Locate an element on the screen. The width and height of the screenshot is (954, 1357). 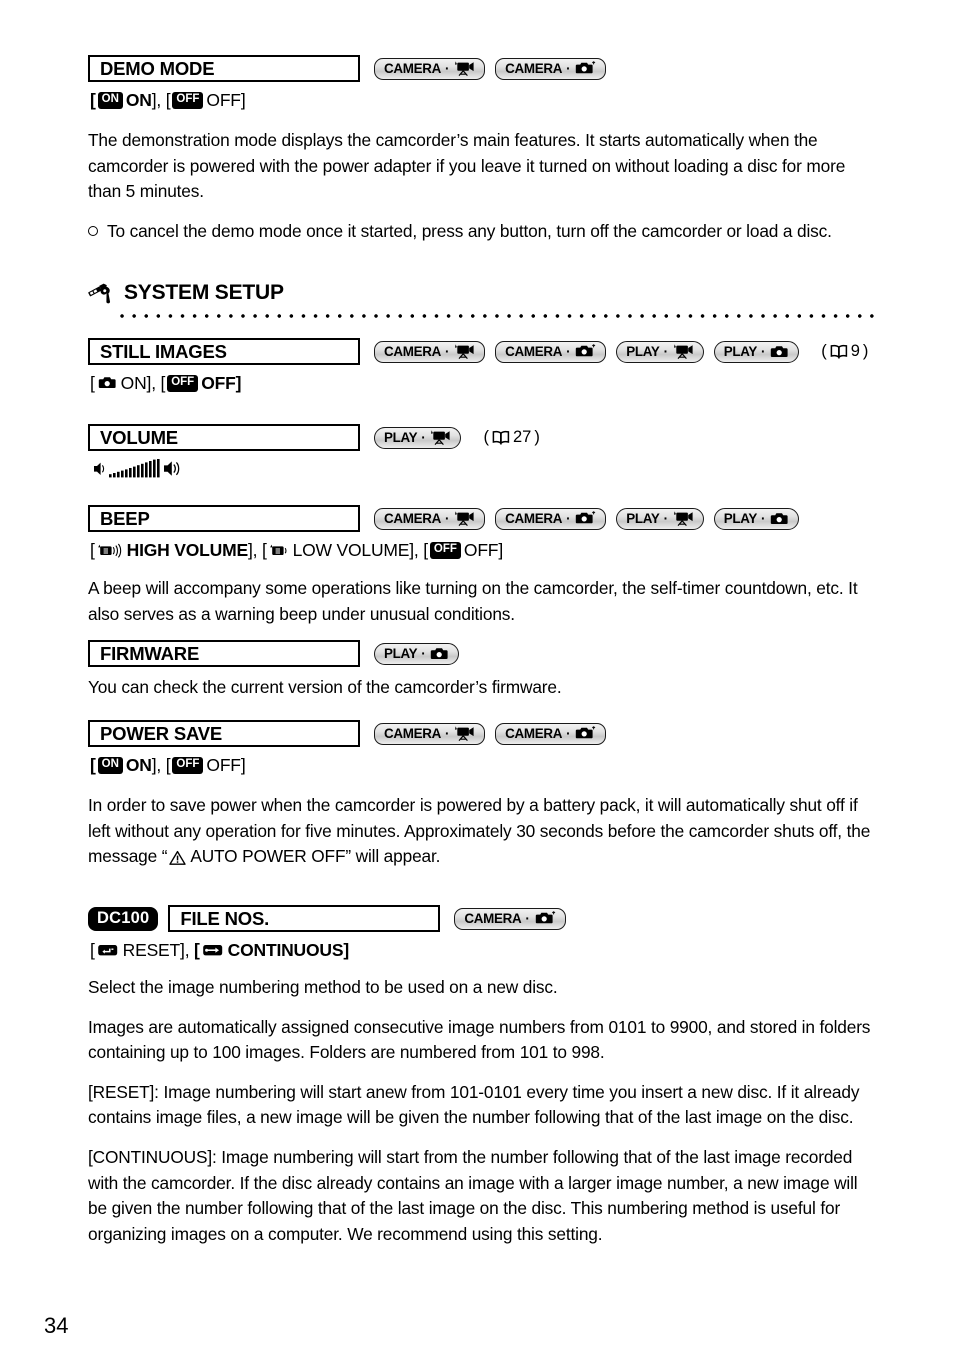
continuous-label: CONTINUOUS is located at coordinates (285, 950).